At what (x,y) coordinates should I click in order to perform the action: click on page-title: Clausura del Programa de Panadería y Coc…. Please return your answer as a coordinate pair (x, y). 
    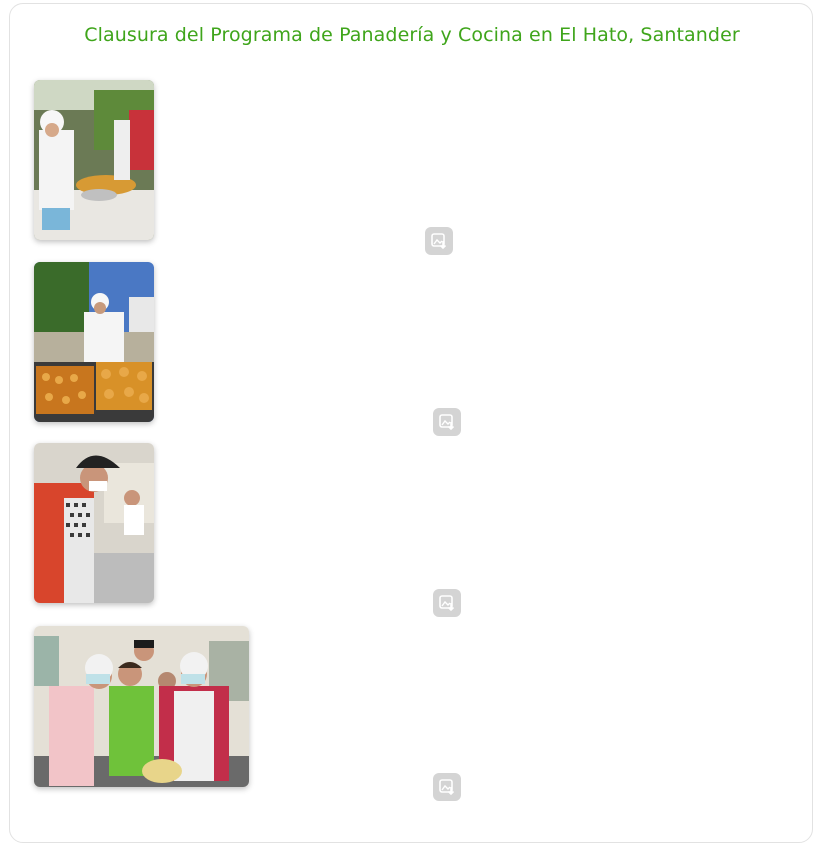
    Looking at the image, I should click on (412, 35).